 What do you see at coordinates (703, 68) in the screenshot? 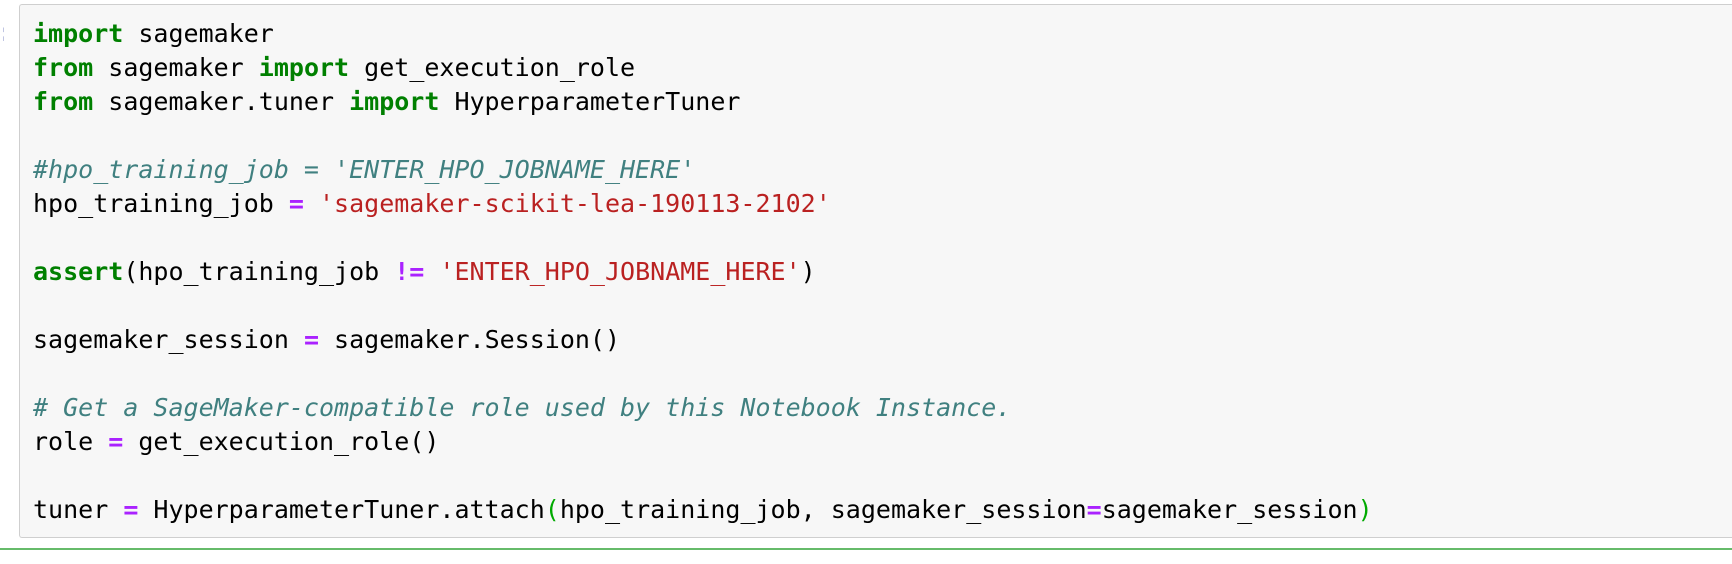
I see `code-line: from sagemaker import get_execution_role` at bounding box center [703, 68].